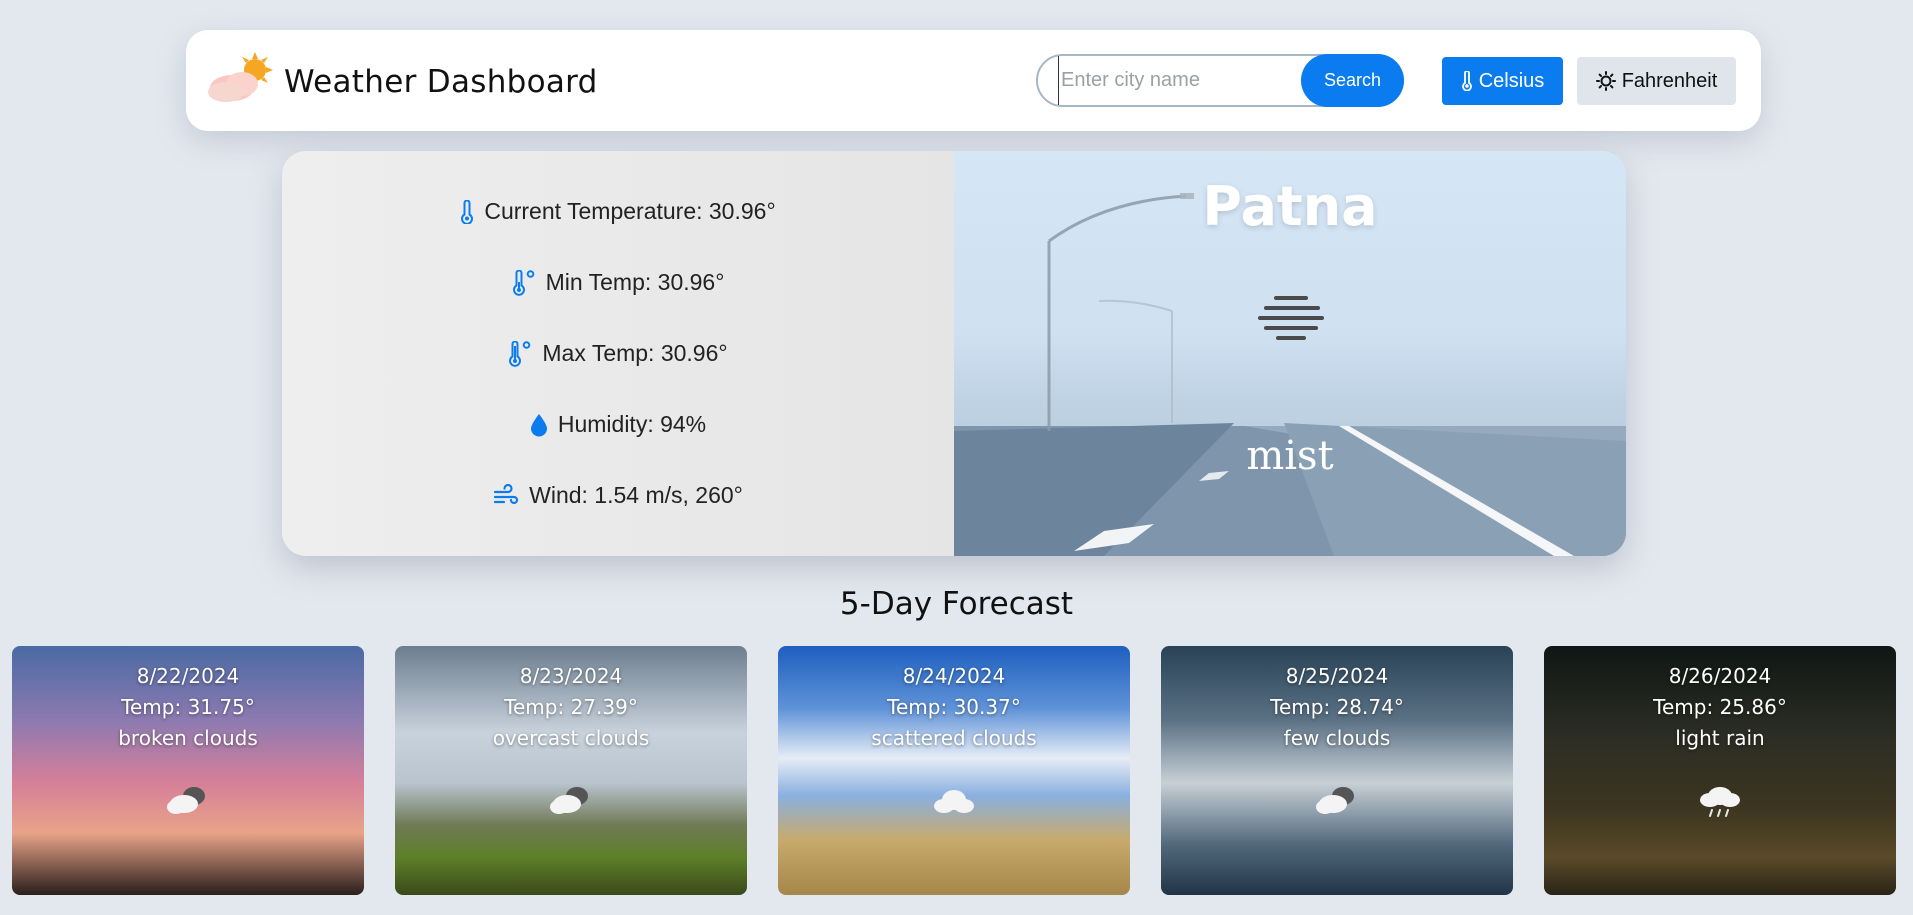  I want to click on forecast-description: overcast clouds, so click(571, 738).